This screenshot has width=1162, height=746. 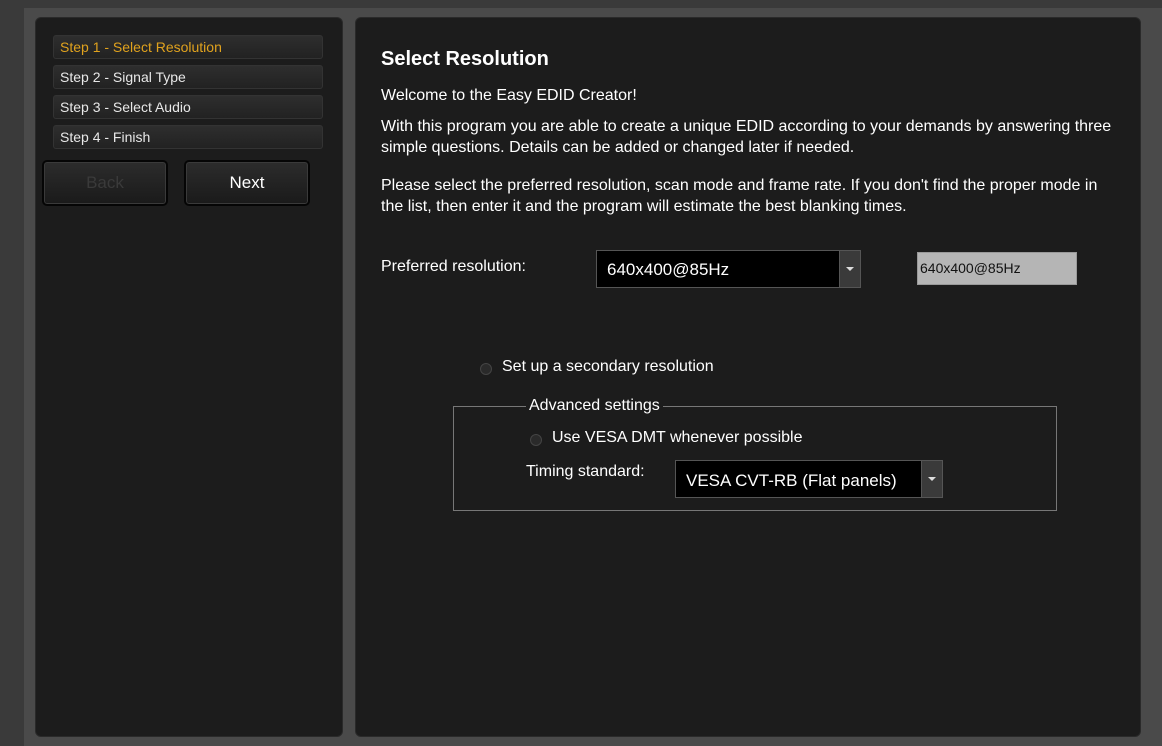 What do you see at coordinates (188, 107) in the screenshot?
I see `step-select-audio: Step 3 - Select Audio` at bounding box center [188, 107].